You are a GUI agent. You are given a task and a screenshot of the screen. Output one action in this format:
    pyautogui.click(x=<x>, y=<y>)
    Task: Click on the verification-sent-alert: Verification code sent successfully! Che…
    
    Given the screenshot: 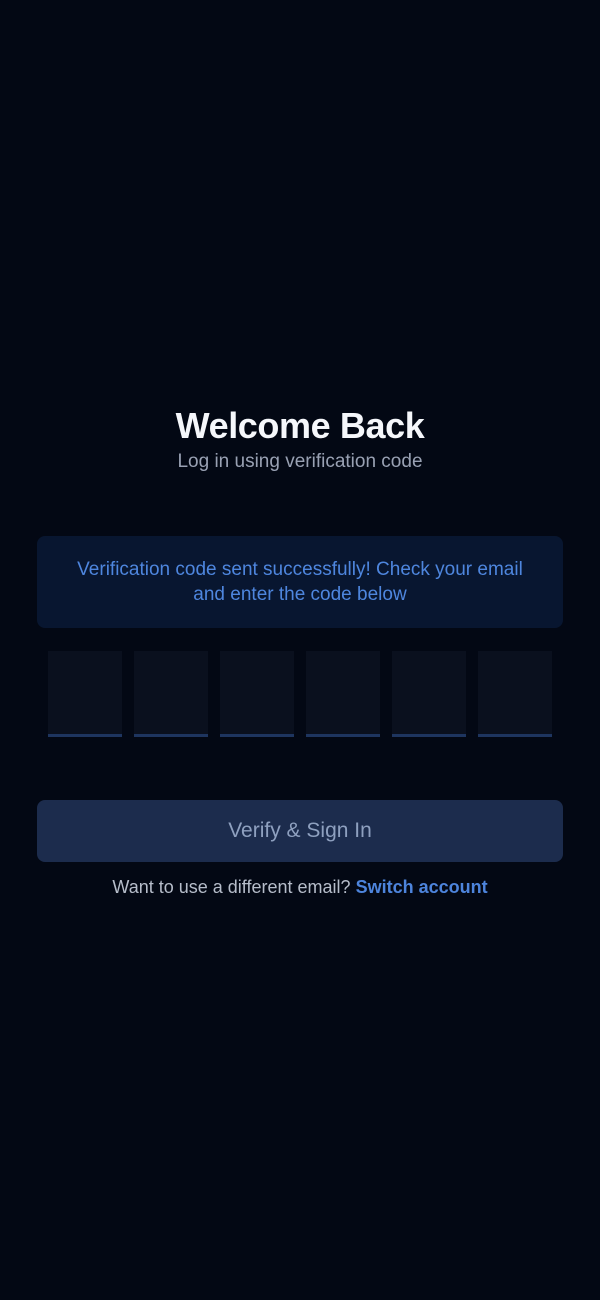 What is the action you would take?
    pyautogui.click(x=300, y=582)
    